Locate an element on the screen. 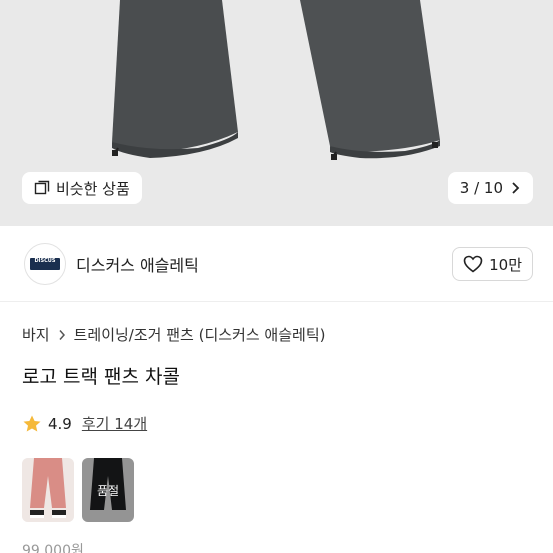 This screenshot has height=553, width=553. like-button: 10만 is located at coordinates (492, 264).